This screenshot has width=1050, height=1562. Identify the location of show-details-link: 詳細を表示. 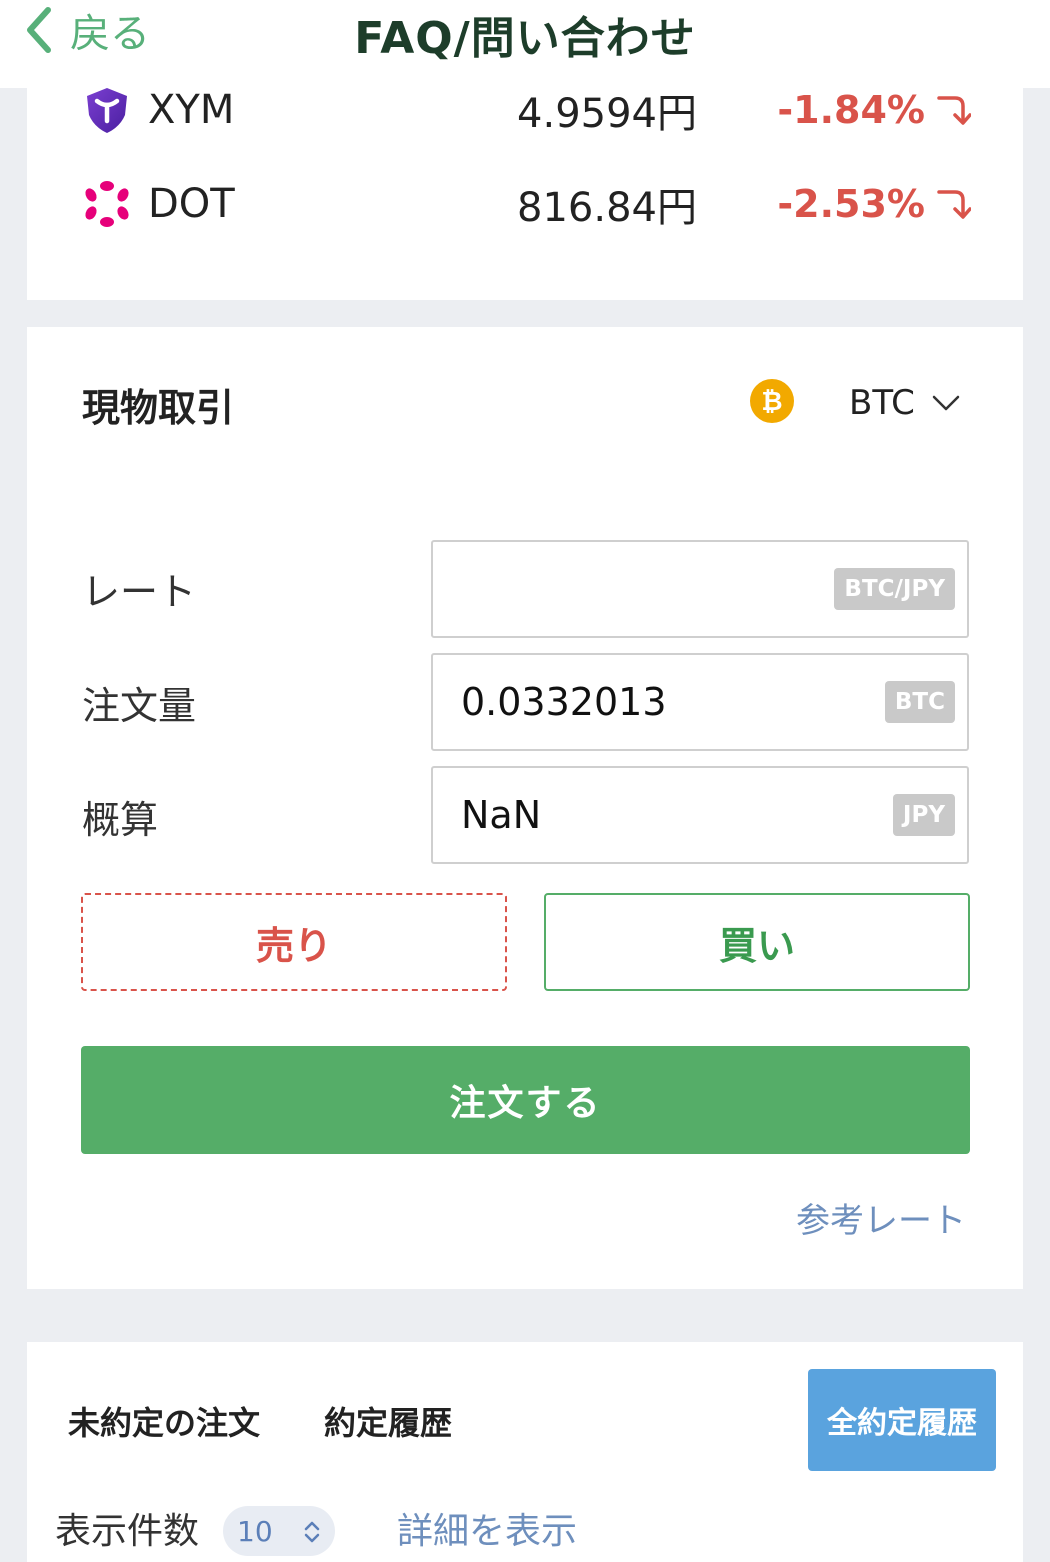
(487, 1528).